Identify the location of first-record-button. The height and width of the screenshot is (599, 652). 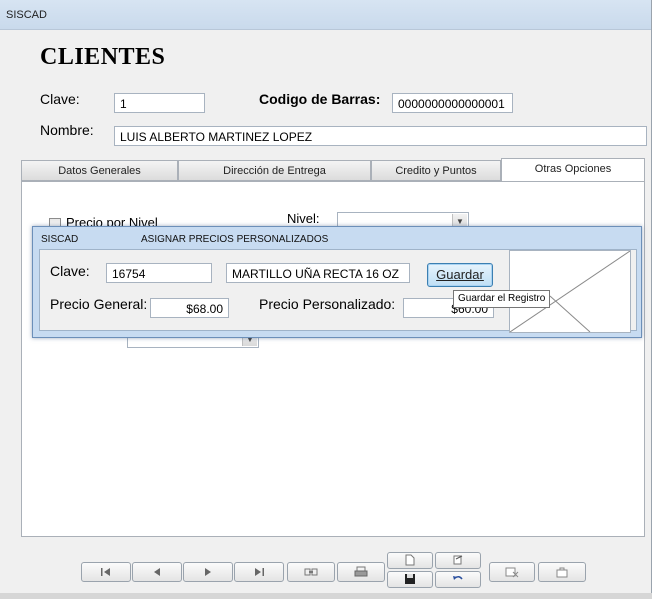
(106, 572).